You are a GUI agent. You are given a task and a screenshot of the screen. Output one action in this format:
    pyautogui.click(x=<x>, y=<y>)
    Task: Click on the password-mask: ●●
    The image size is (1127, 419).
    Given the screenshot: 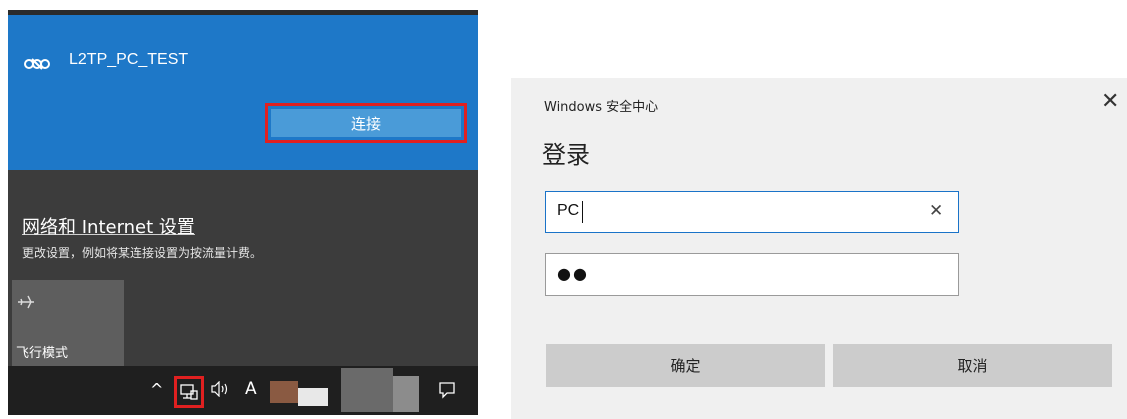 What is the action you would take?
    pyautogui.click(x=573, y=273)
    